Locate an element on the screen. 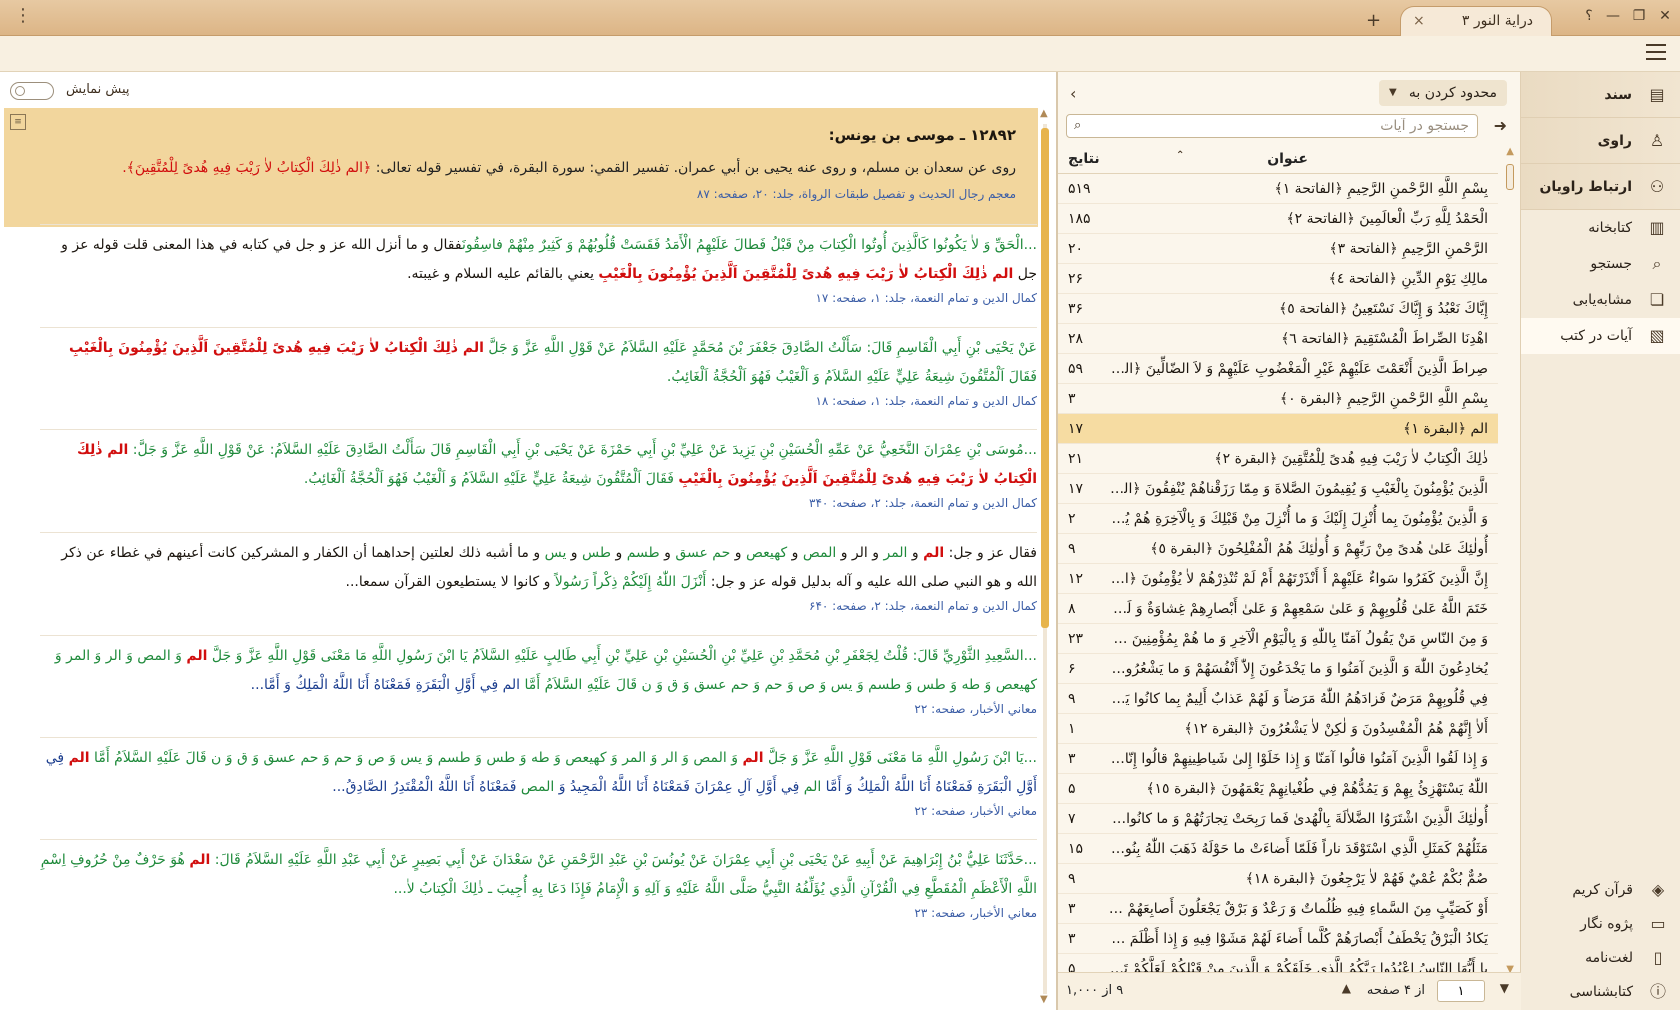 The width and height of the screenshot is (1680, 1010). entry-text-segment: طسم is located at coordinates (643, 553).